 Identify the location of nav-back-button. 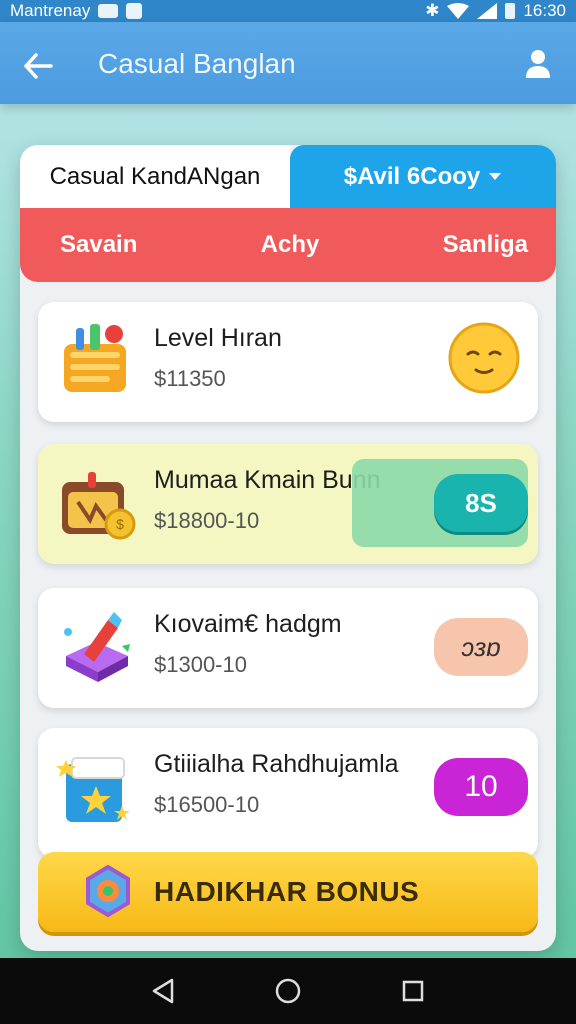
(163, 991).